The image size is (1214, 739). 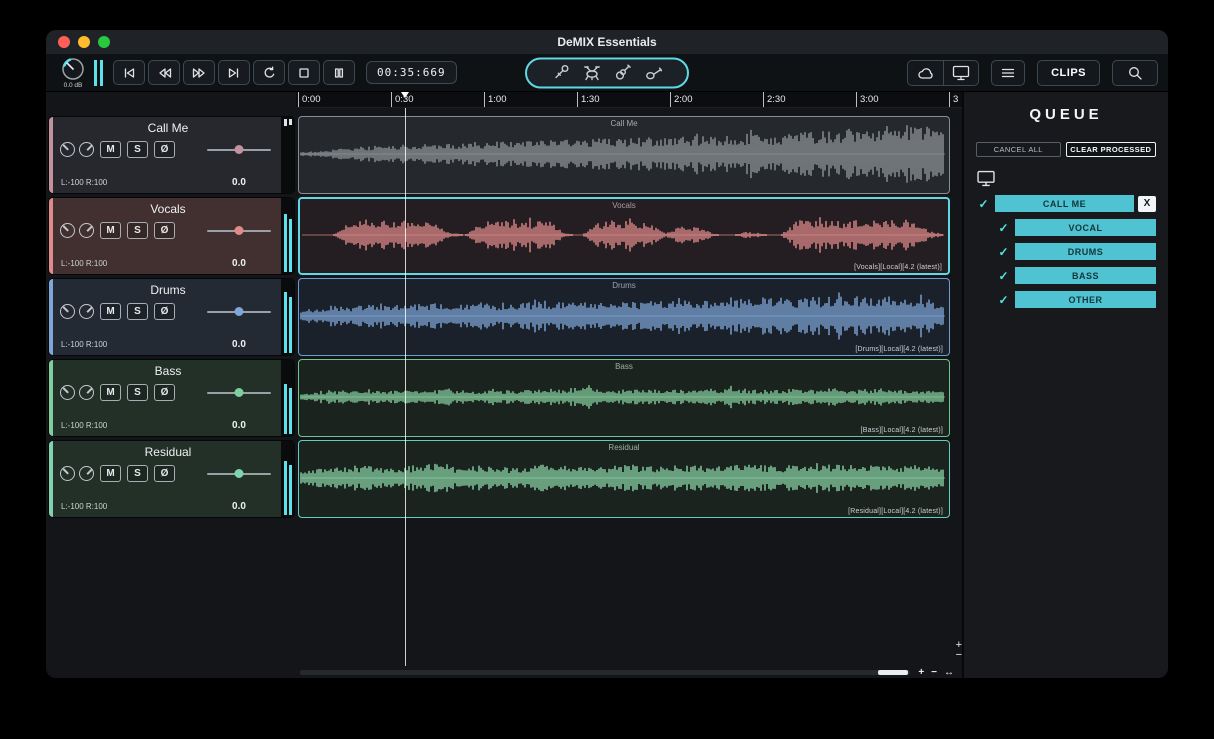 What do you see at coordinates (934, 672) in the screenshot?
I see `zoom-out-button: −` at bounding box center [934, 672].